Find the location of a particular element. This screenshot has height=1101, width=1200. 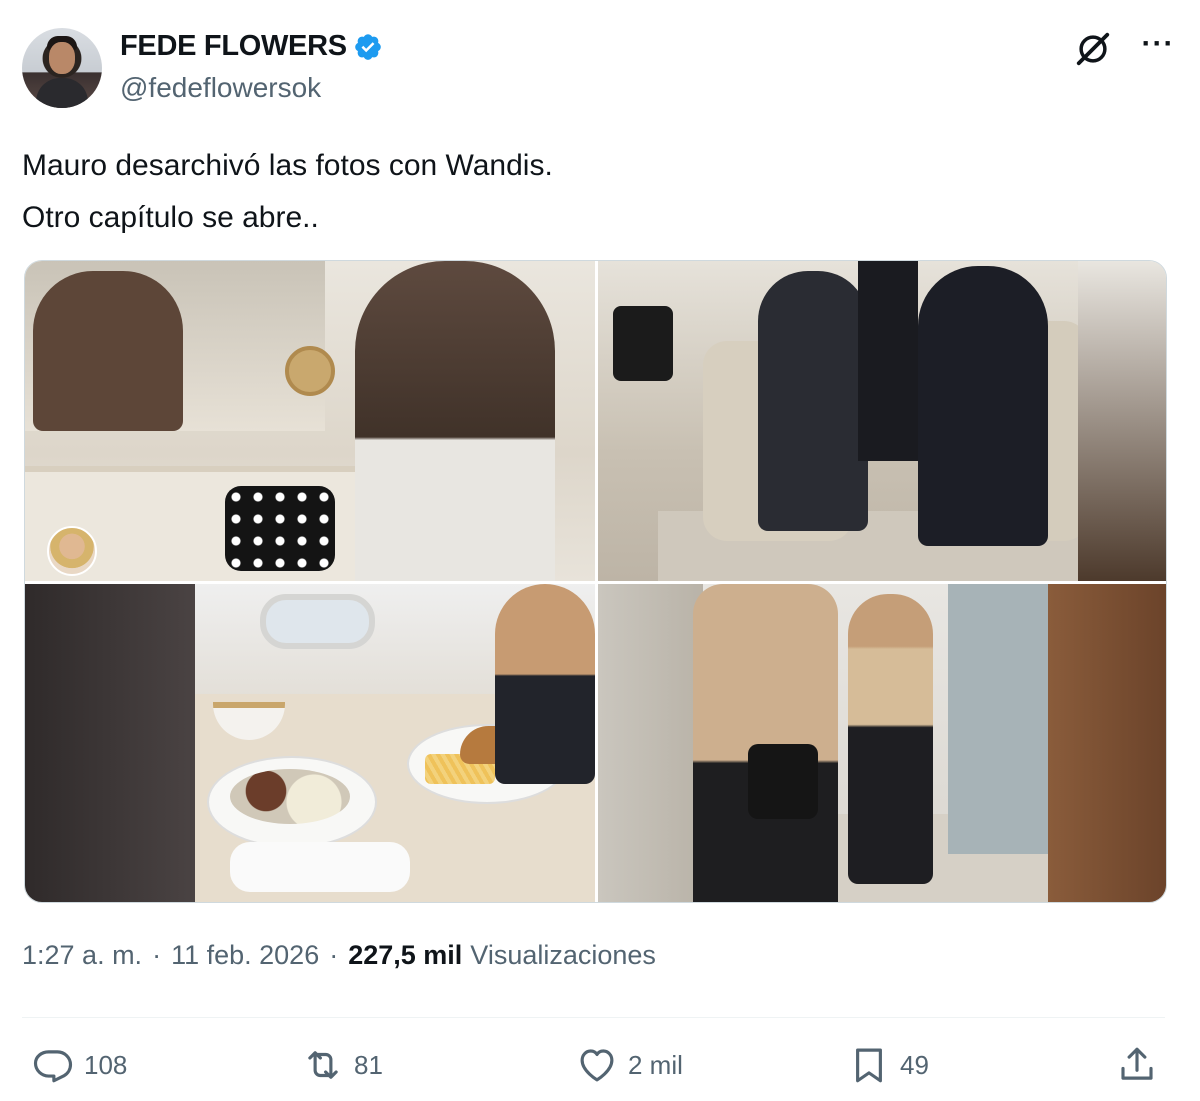

like-count: 2 mil is located at coordinates (655, 1064).